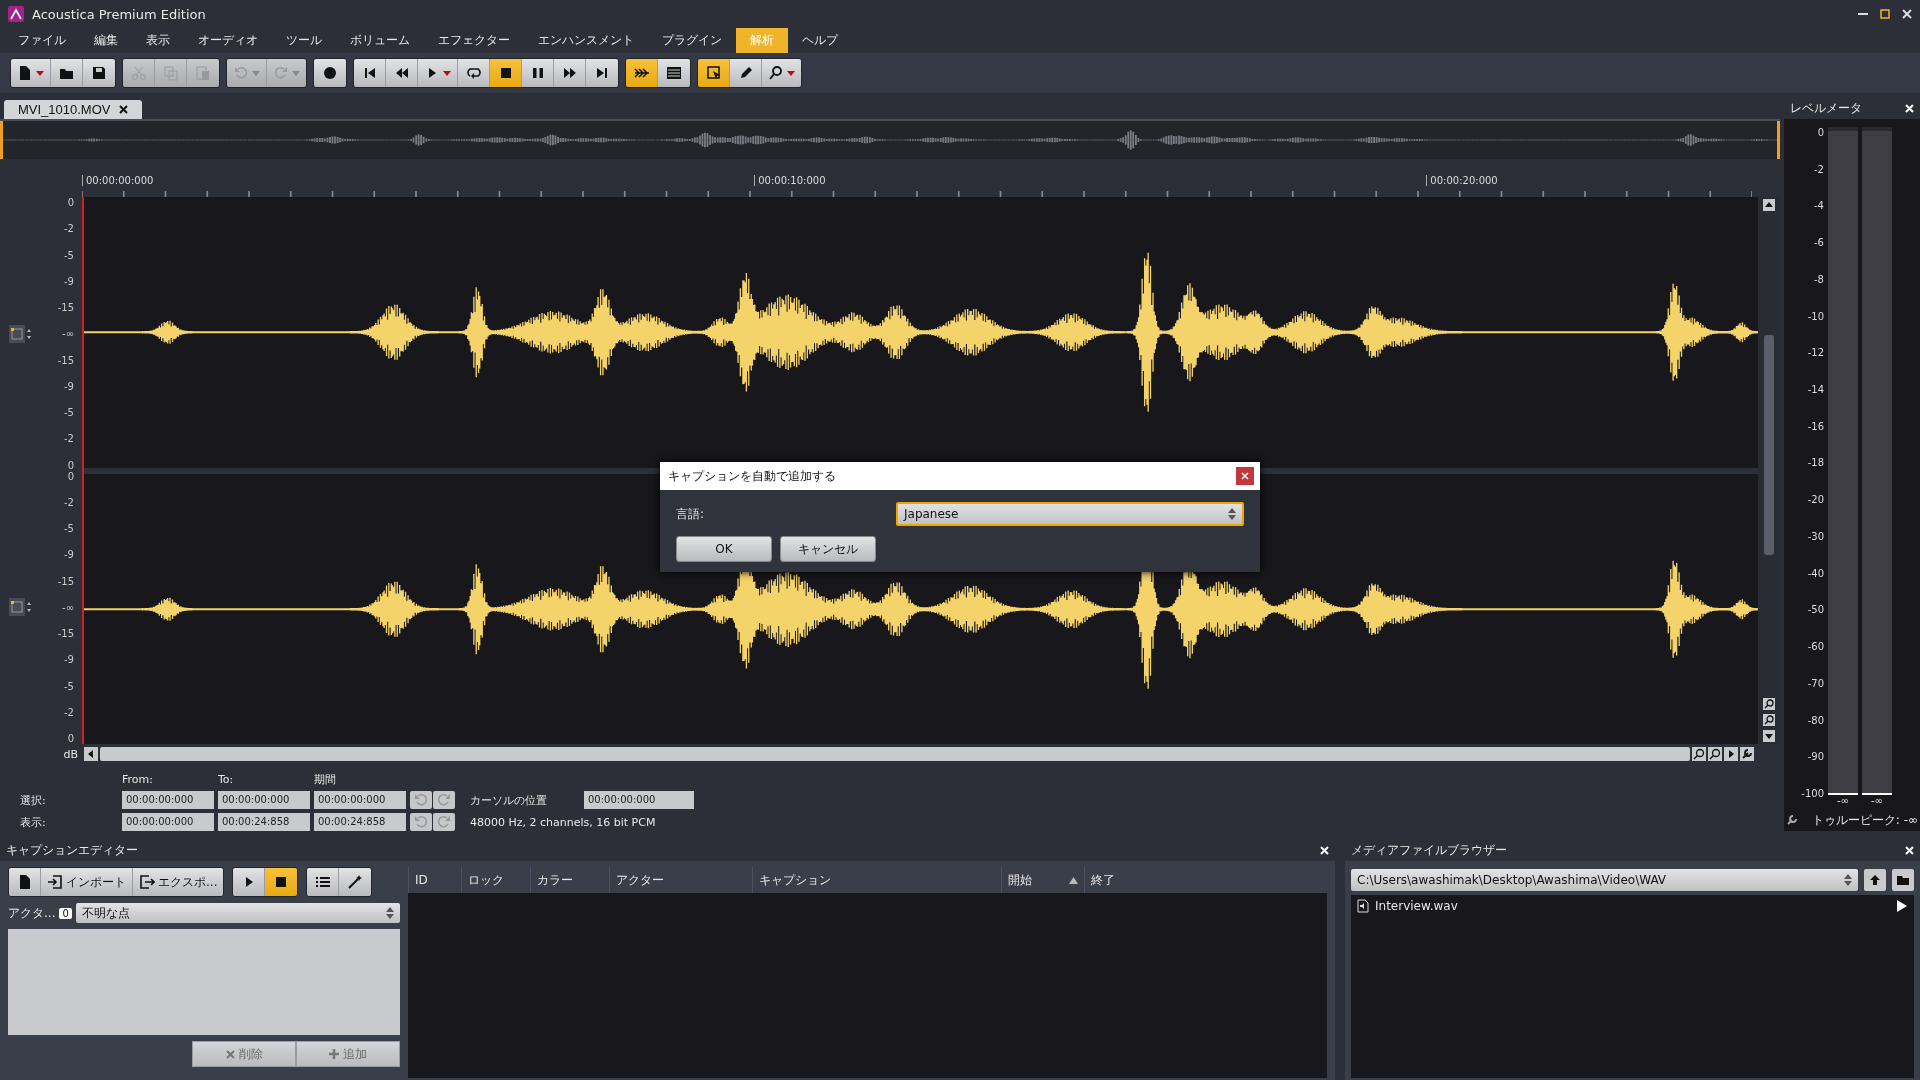 This screenshot has height=1080, width=1920. What do you see at coordinates (538, 73) in the screenshot?
I see `pause-button` at bounding box center [538, 73].